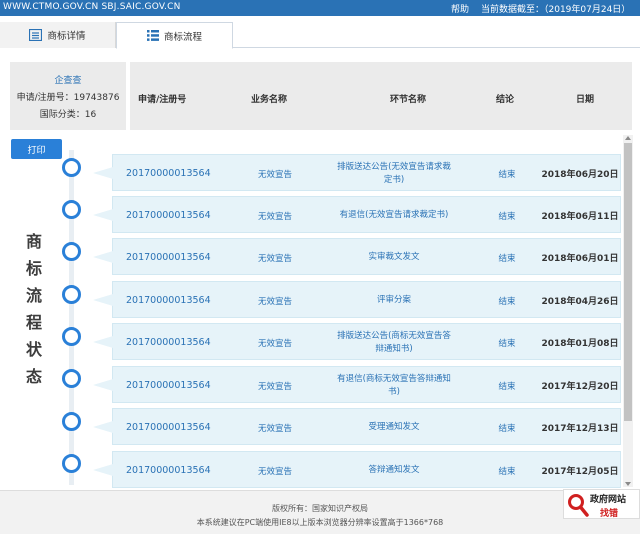  I want to click on tab-label: 商标详情, so click(66, 36).